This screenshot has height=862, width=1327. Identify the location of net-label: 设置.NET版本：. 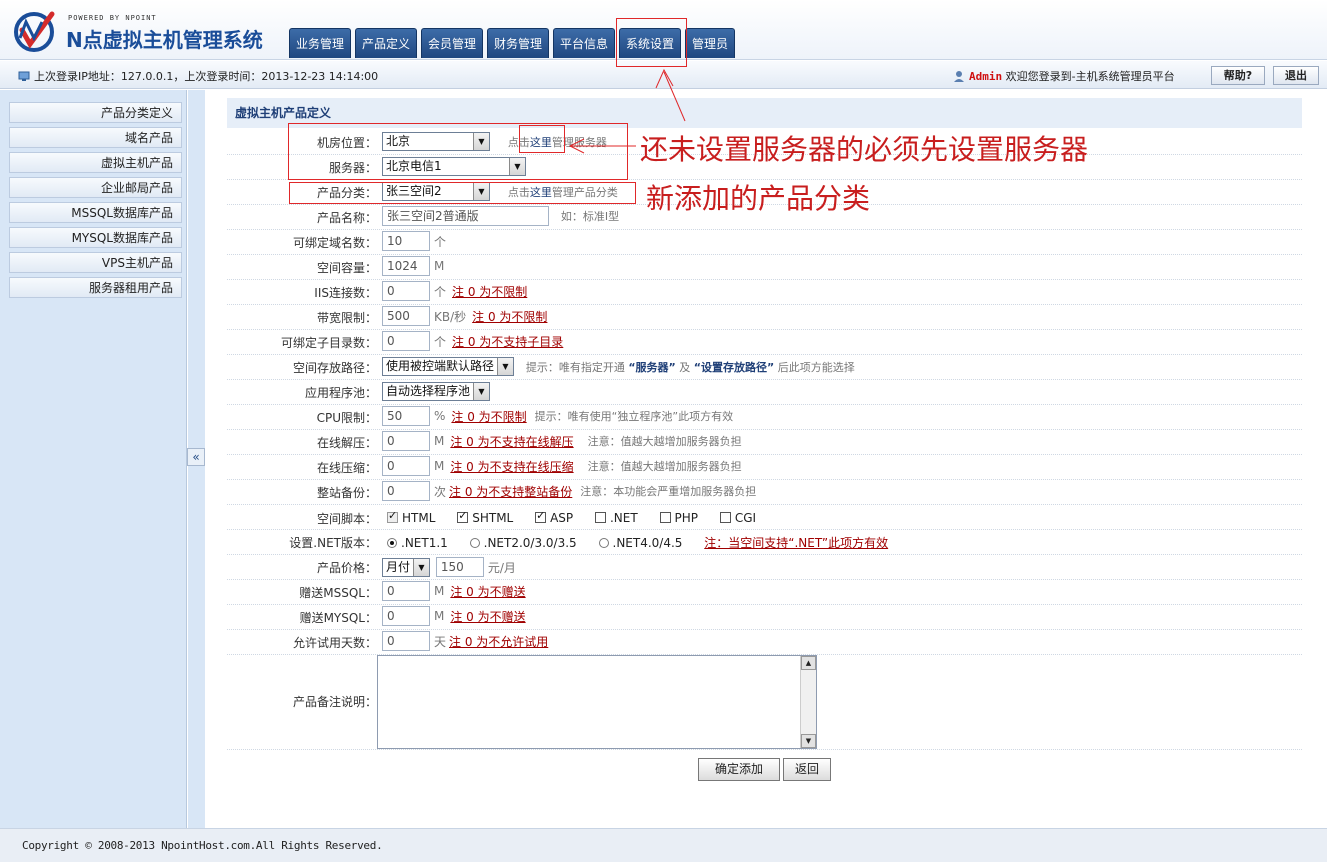
(333, 543).